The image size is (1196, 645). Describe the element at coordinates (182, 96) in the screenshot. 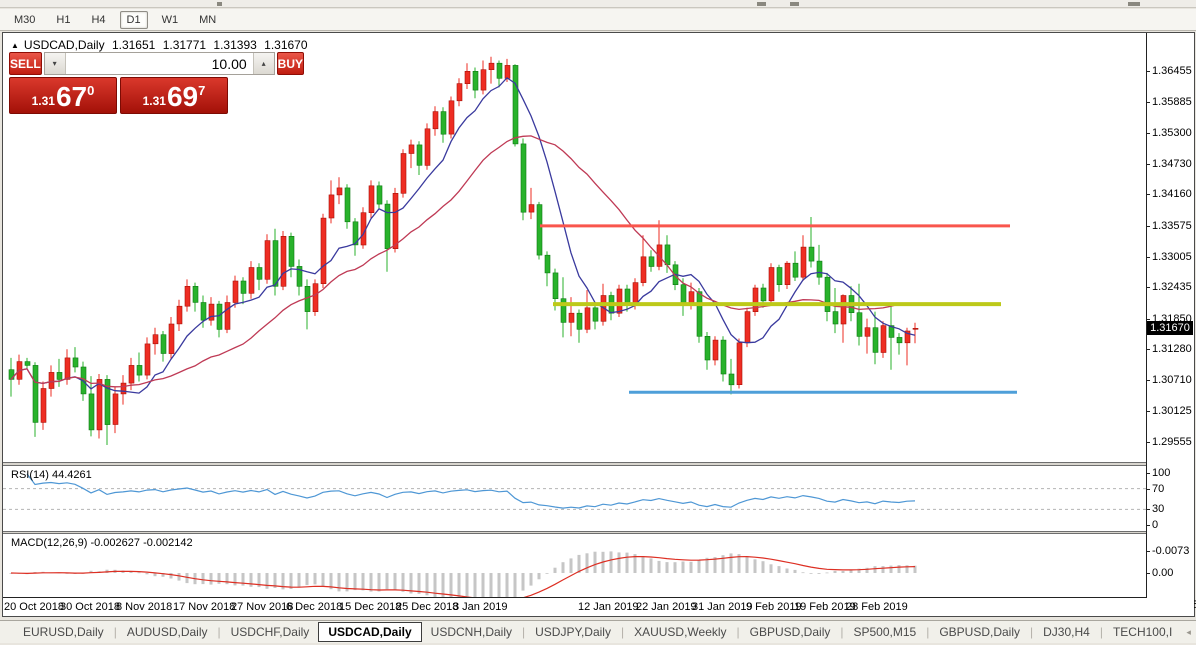

I see `buy-price-big: 69` at that location.